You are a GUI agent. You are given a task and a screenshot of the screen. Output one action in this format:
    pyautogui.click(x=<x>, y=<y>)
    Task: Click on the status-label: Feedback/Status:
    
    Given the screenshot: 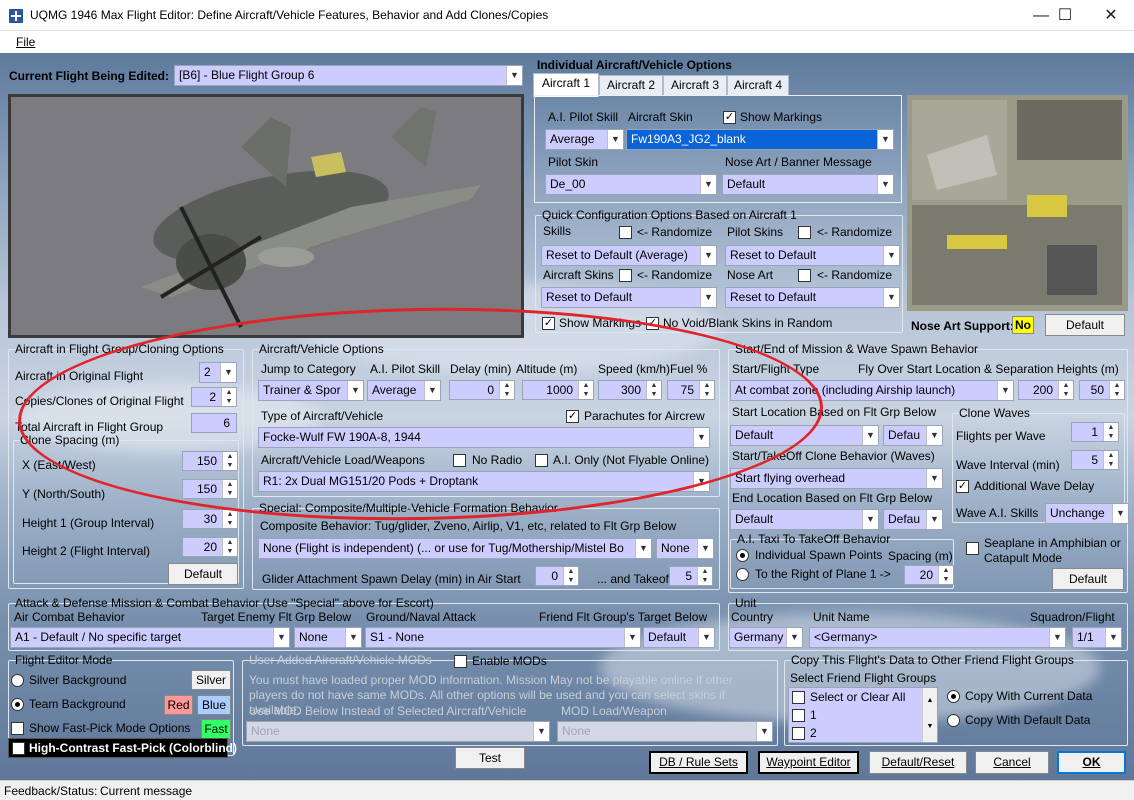 What is the action you would take?
    pyautogui.click(x=51, y=791)
    